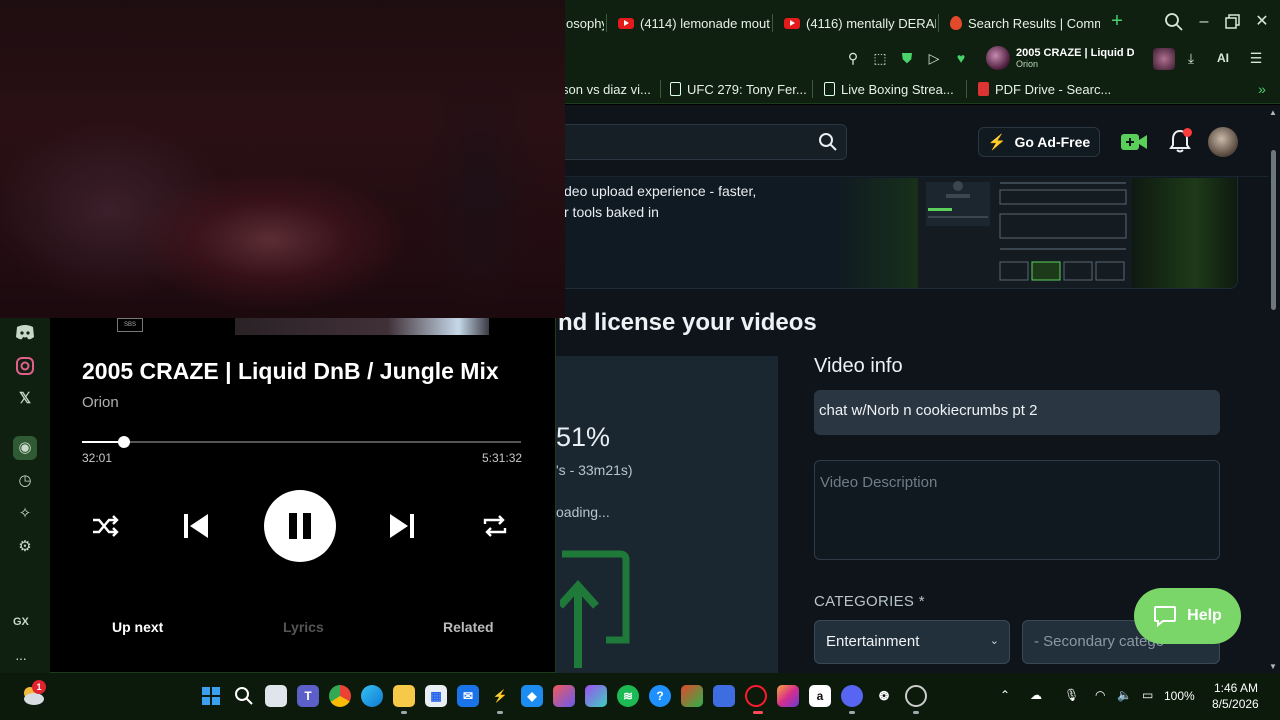 This screenshot has width=1280, height=720. Describe the element at coordinates (21, 622) in the screenshot. I see `gx-corner-label: GX` at that location.